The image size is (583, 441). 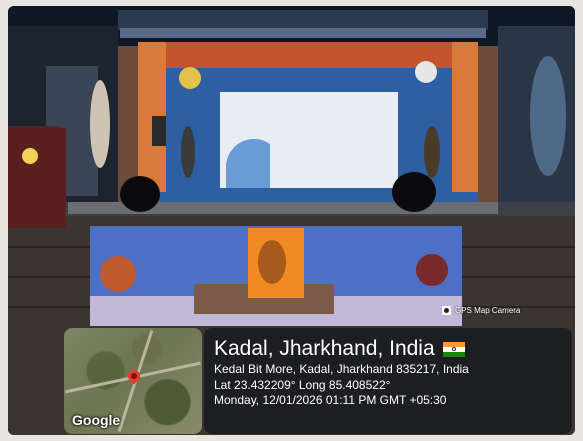 I want to click on google-logo: Google, so click(x=96, y=420).